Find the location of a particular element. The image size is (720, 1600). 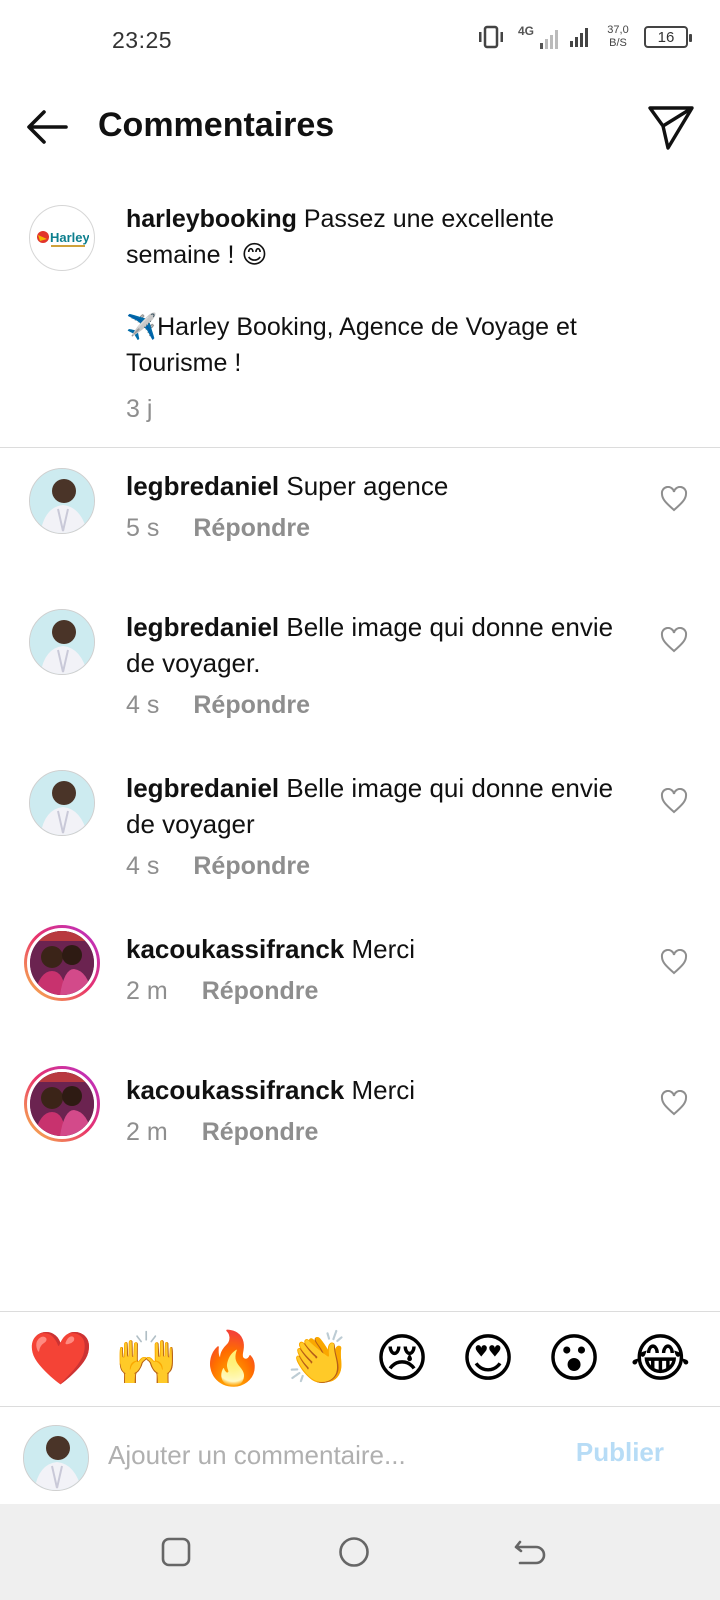

comment-composer: Publier is located at coordinates (360, 1455).